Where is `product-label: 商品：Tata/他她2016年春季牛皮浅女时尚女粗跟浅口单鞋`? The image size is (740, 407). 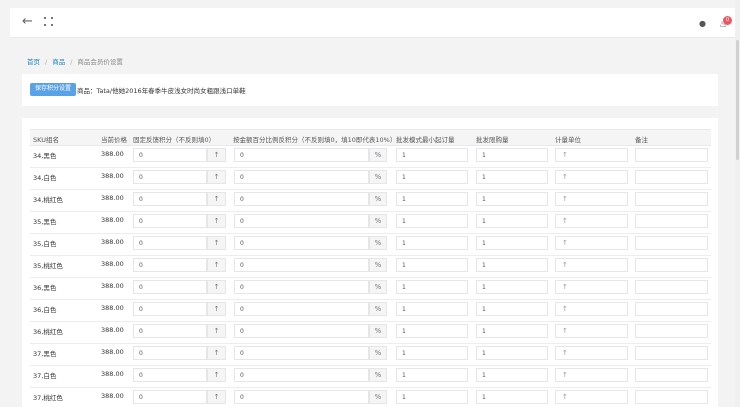
product-label: 商品：Tata/他她2016年春季牛皮浅女时尚女粗跟浅口单鞋 is located at coordinates (161, 90).